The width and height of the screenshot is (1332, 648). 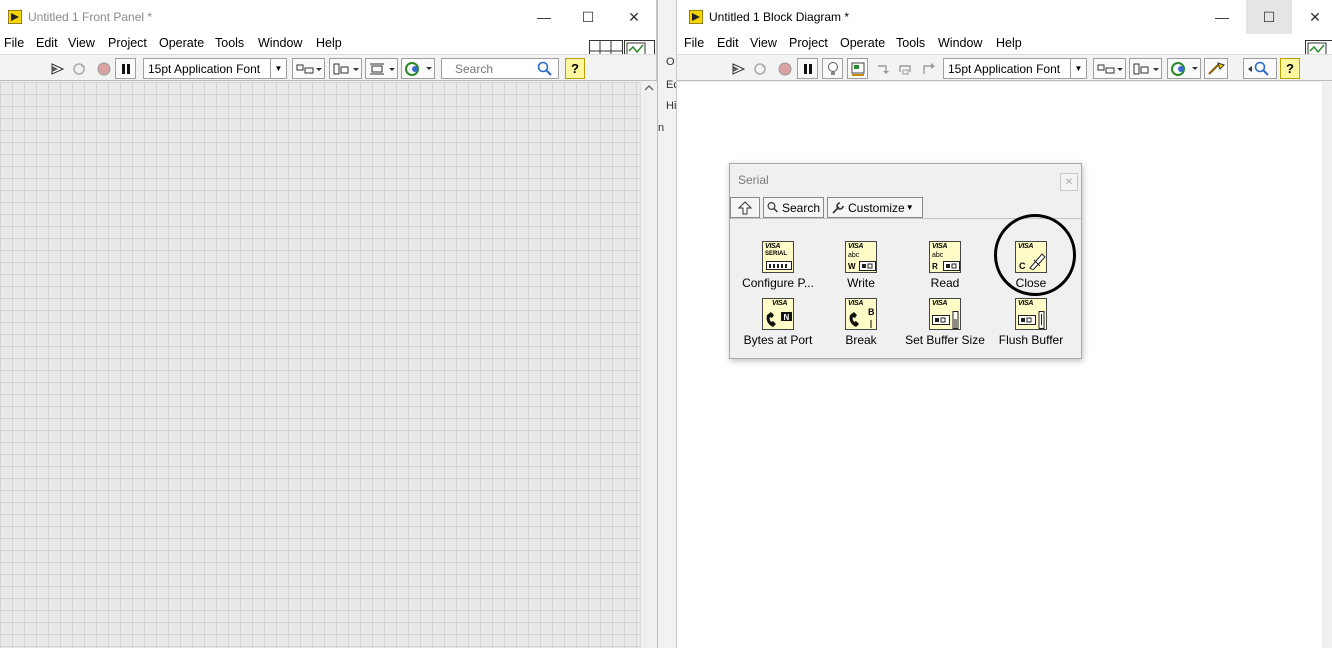 What do you see at coordinates (778, 257) in the screenshot?
I see `visa-configure-icon: VISA SERIAL` at bounding box center [778, 257].